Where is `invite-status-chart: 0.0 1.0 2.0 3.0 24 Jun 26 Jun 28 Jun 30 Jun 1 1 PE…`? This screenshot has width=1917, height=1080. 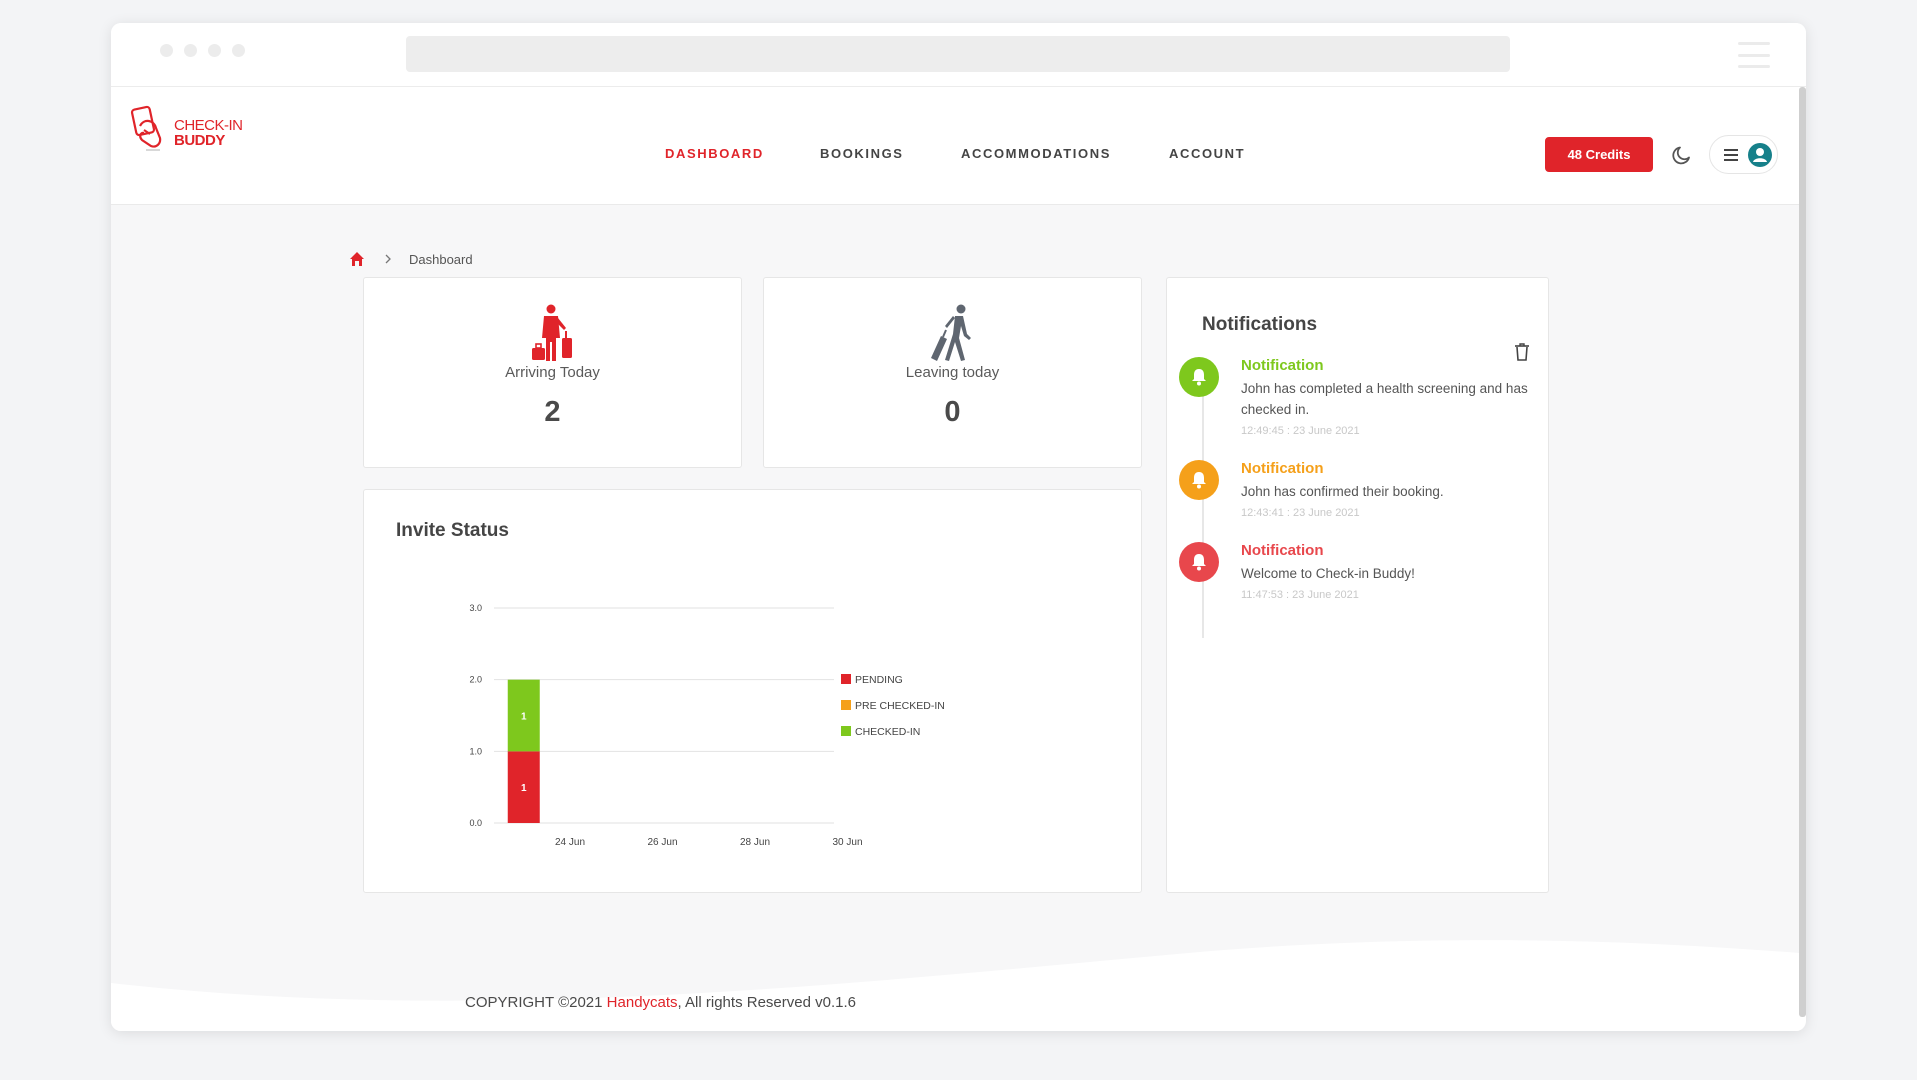 invite-status-chart: 0.0 1.0 2.0 3.0 24 Jun 26 Jun 28 Jun 30 Jun 1 1 PE… is located at coordinates (707, 725).